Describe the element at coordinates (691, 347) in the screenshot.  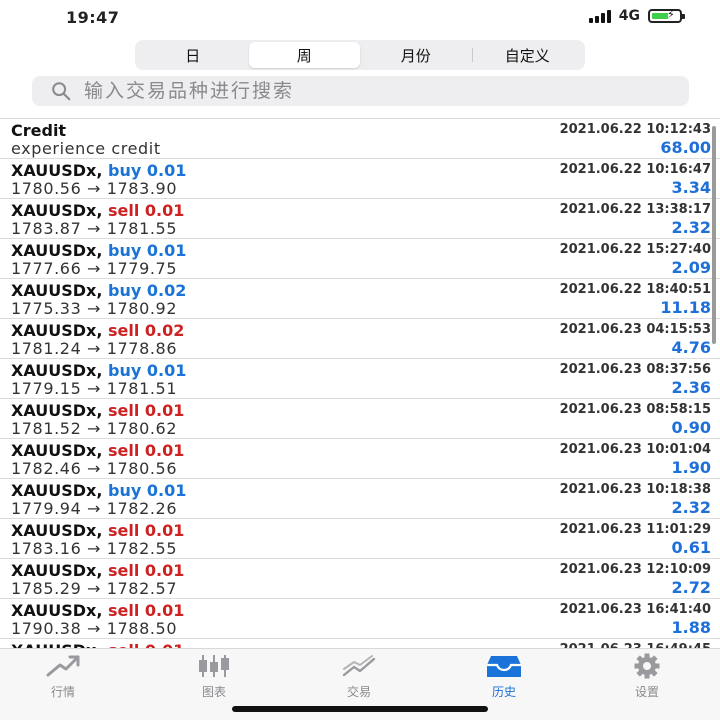
I see `row-profit: 4.76` at that location.